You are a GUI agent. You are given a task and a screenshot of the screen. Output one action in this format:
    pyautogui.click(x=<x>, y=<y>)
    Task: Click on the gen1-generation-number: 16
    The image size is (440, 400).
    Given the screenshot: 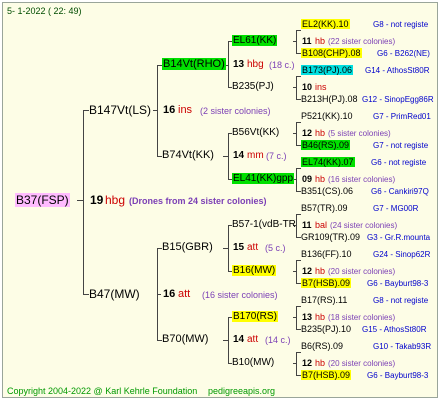 What is the action you would take?
    pyautogui.click(x=169, y=294)
    